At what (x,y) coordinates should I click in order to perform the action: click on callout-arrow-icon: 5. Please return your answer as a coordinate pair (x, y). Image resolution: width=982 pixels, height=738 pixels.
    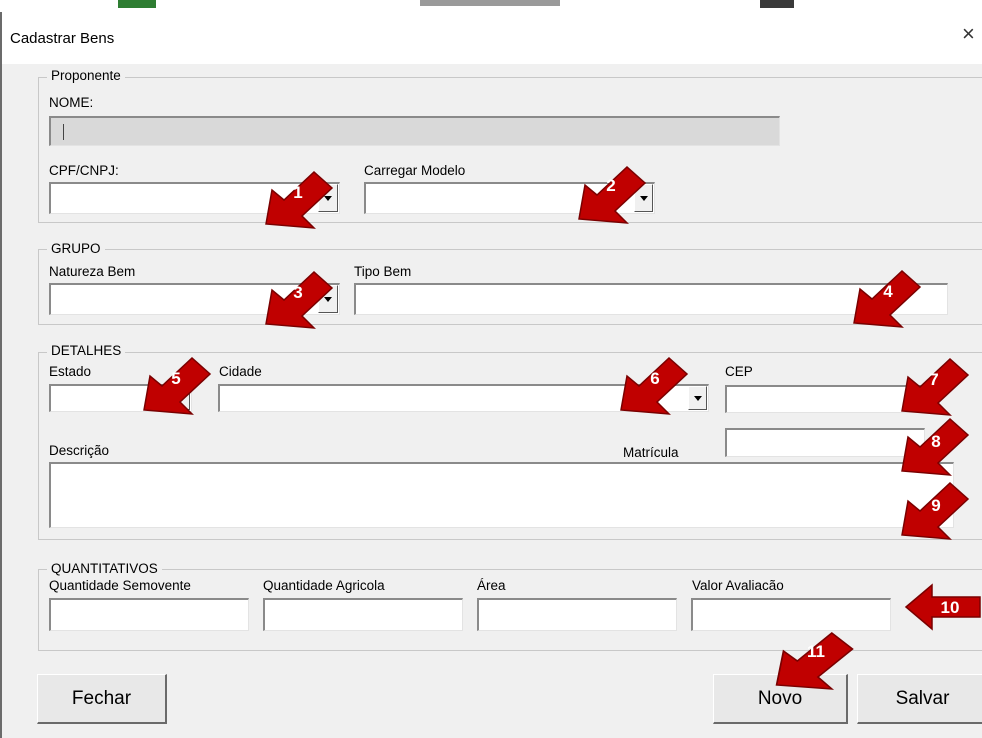
    Looking at the image, I should click on (177, 385).